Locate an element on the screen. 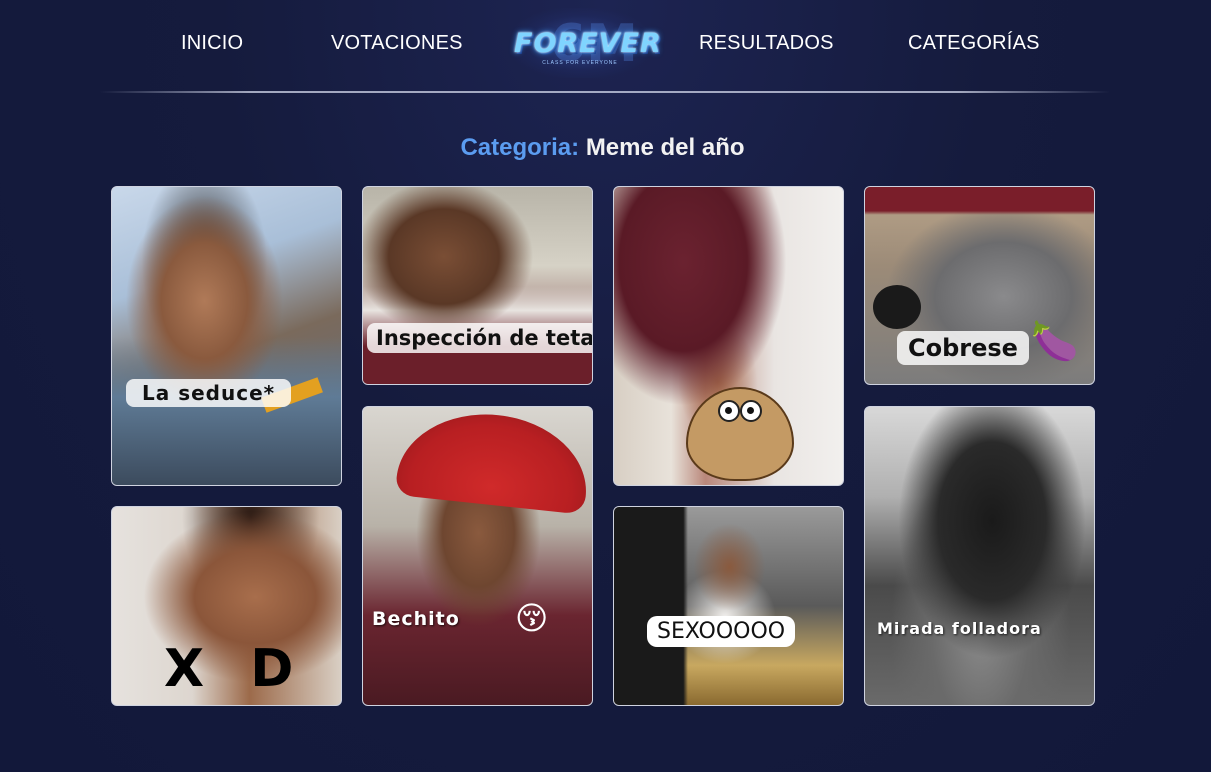 This screenshot has width=1211, height=772. meme-caption: Mirada folladora is located at coordinates (959, 628).